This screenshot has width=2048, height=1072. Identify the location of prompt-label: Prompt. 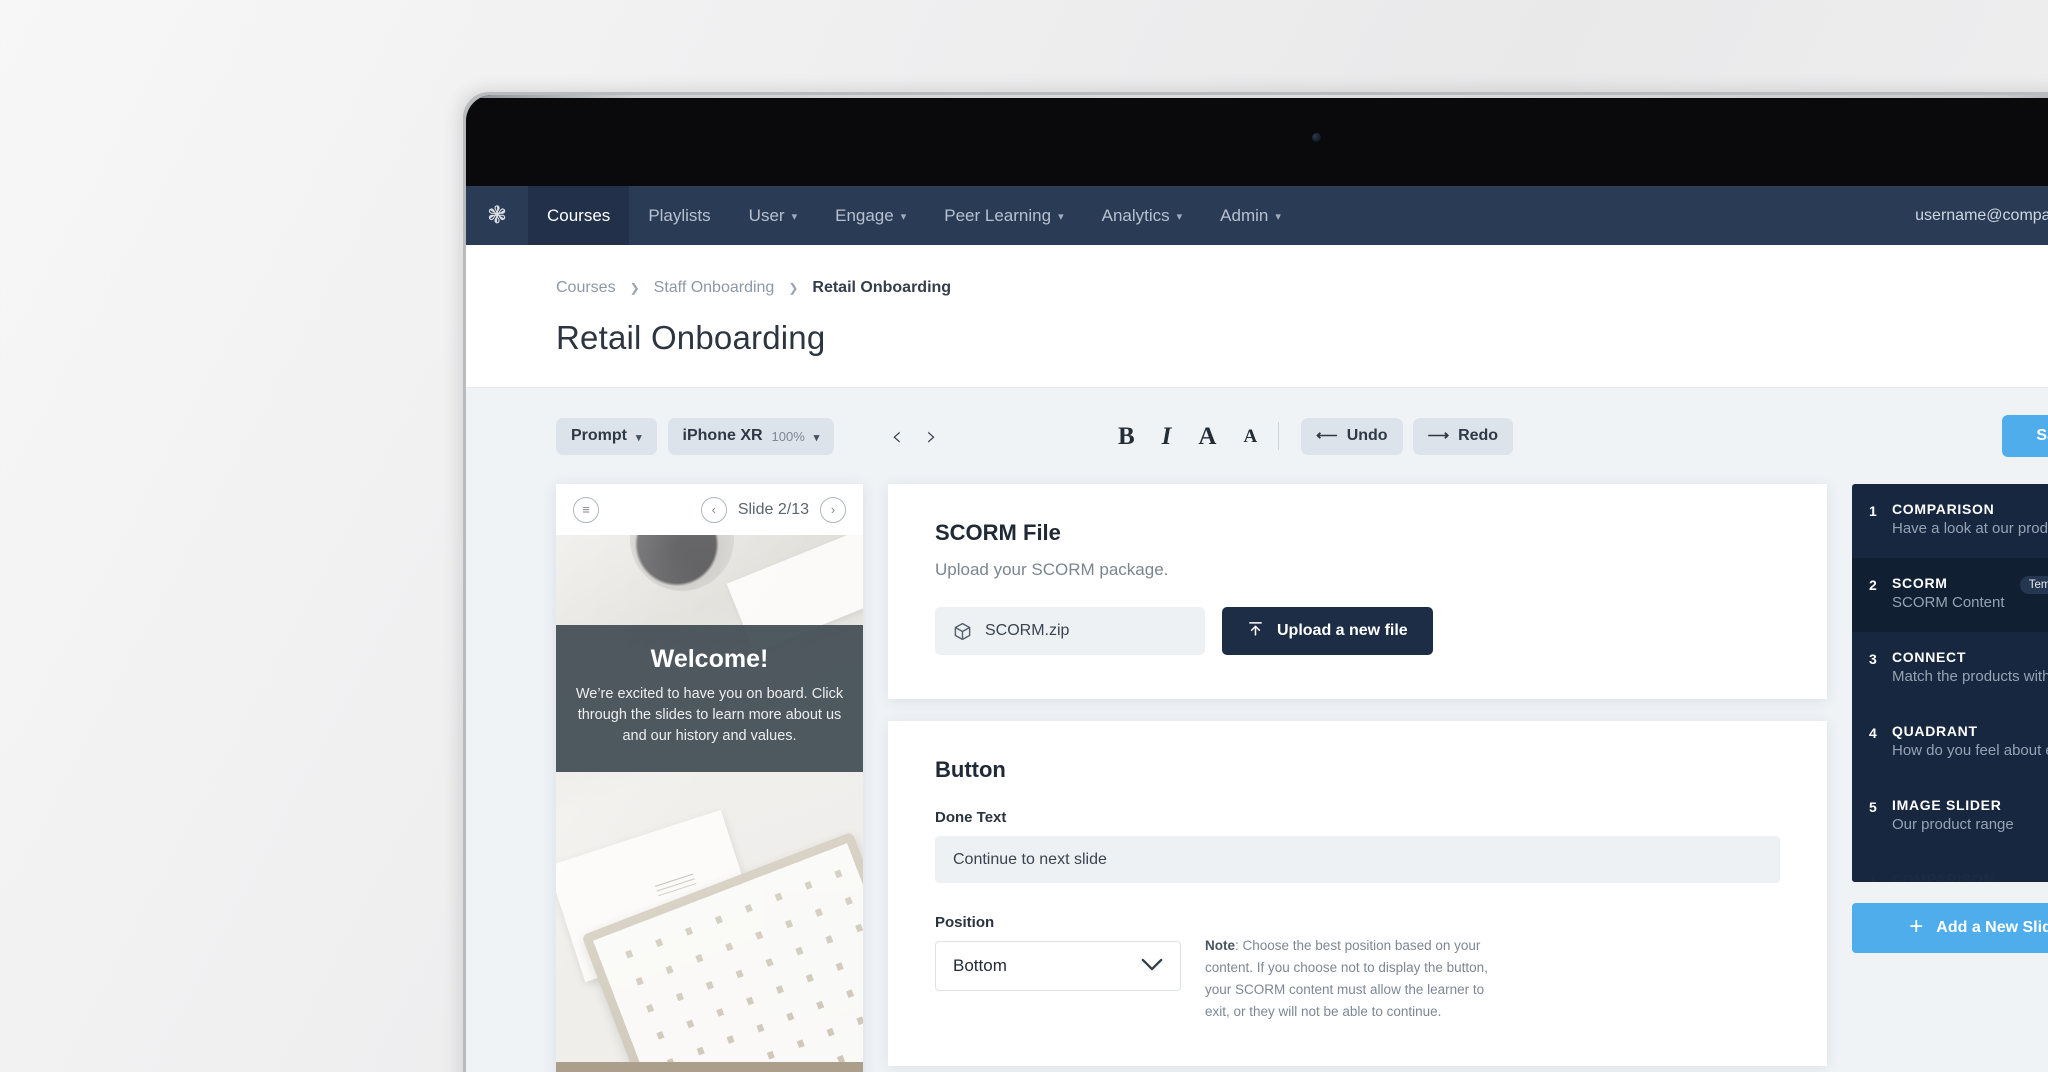
(599, 435).